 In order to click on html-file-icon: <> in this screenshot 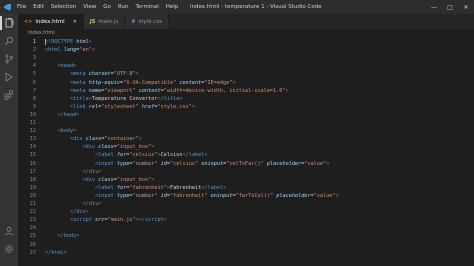, I will do `click(28, 21)`.